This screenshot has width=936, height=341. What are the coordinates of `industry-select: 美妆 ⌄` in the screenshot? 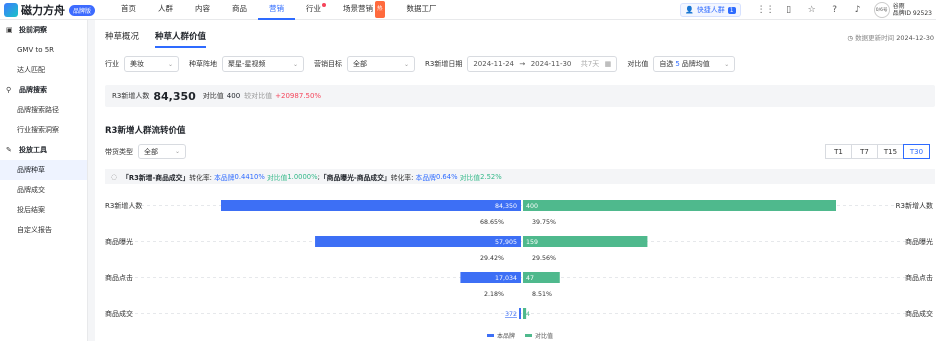 It's located at (151, 64).